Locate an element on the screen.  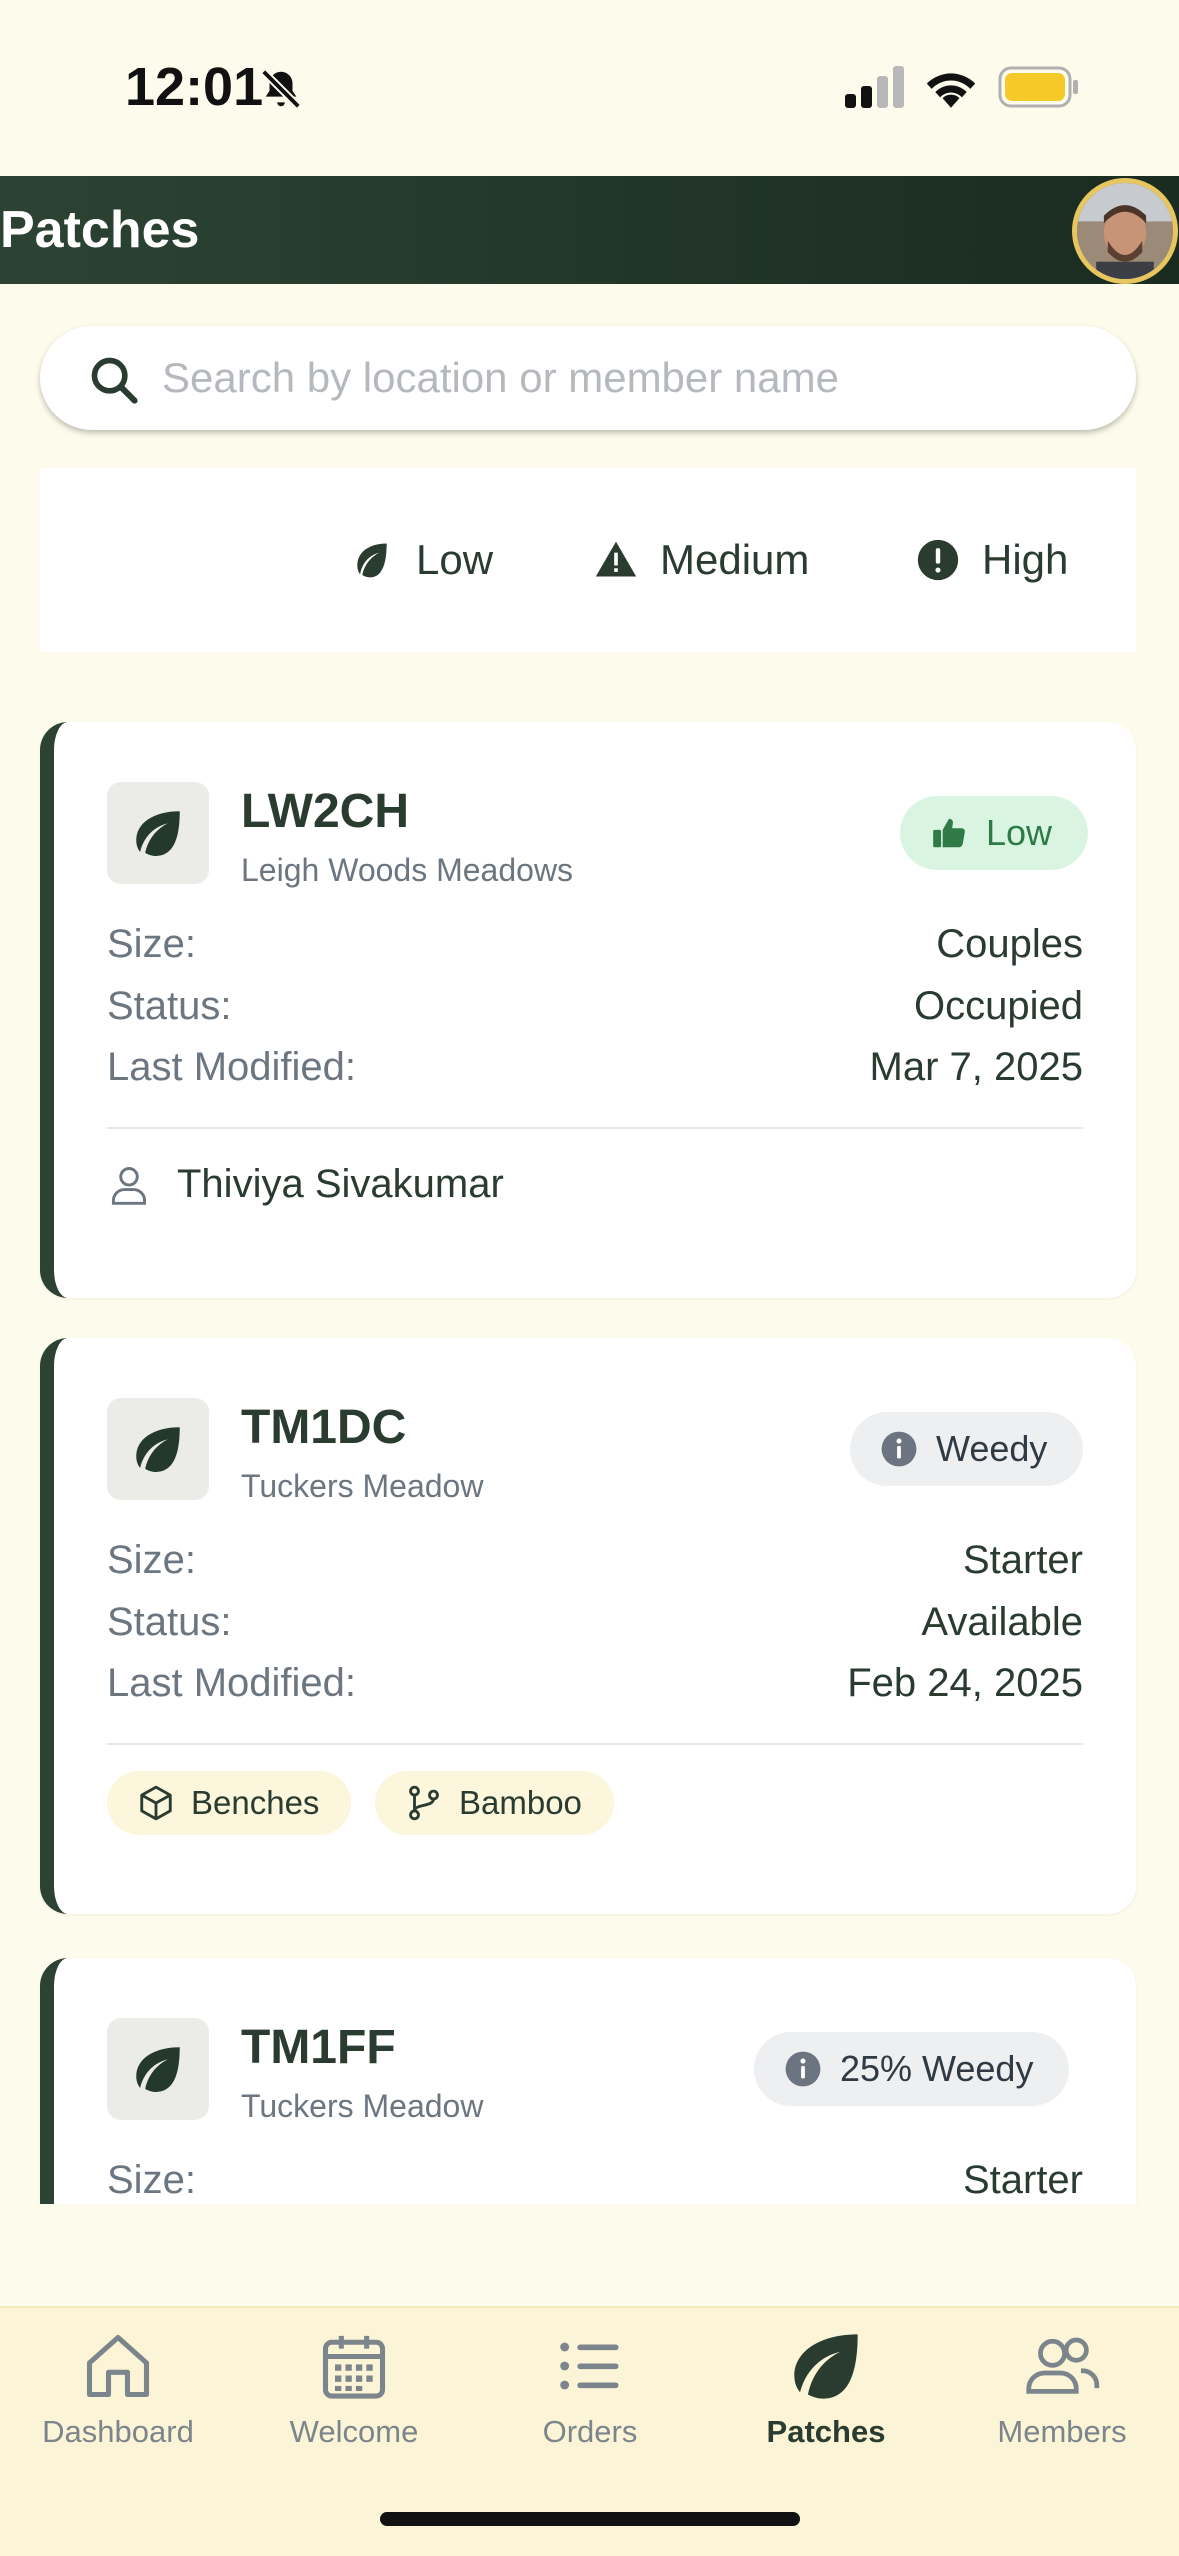
thumbs-up-icon is located at coordinates (949, 833).